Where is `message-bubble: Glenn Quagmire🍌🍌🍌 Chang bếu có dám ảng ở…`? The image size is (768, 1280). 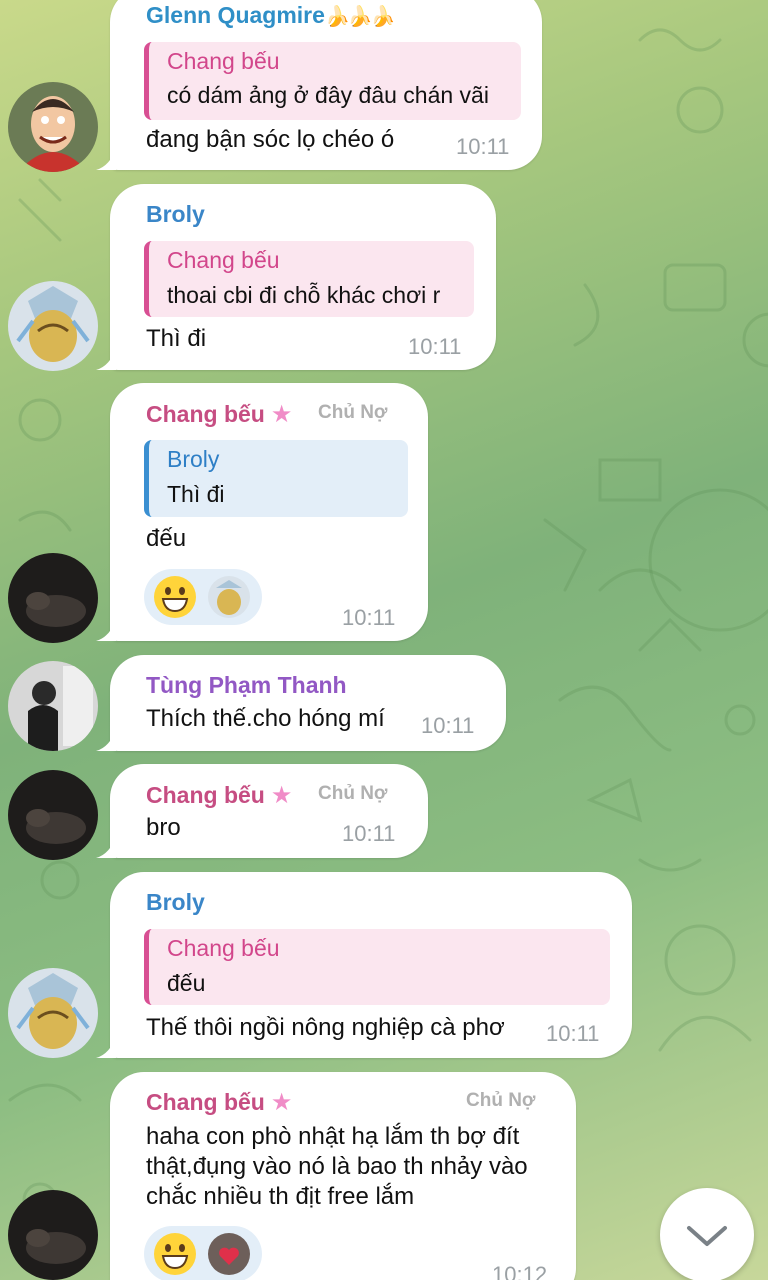 message-bubble: Glenn Quagmire🍌🍌🍌 Chang bếu có dám ảng ở… is located at coordinates (319, 85).